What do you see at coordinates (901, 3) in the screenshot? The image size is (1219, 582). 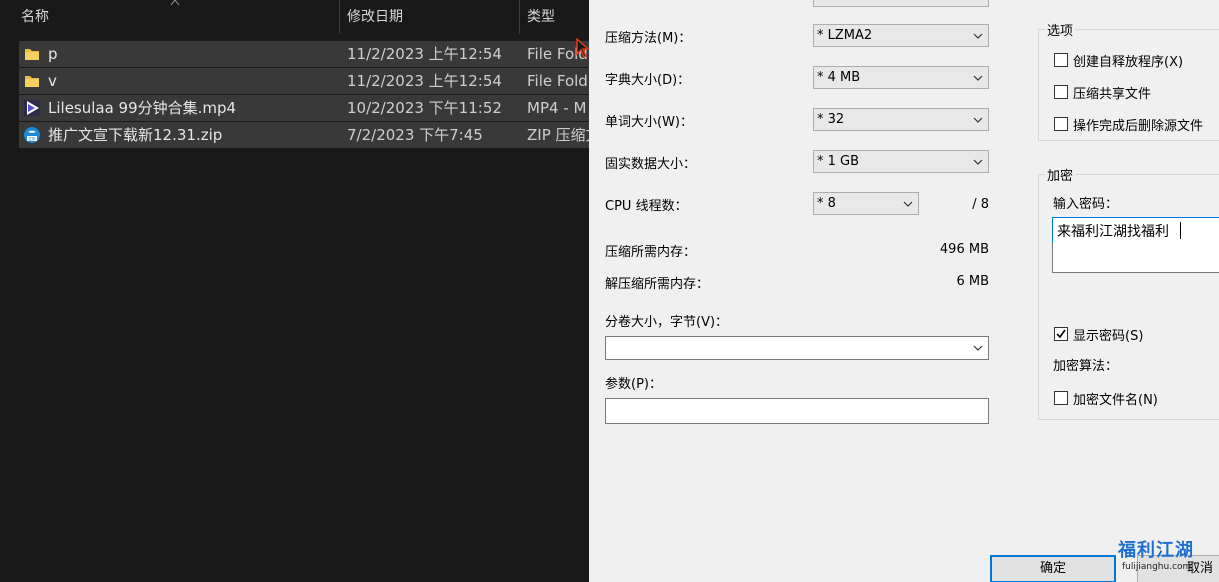 I see `archive-format-select` at bounding box center [901, 3].